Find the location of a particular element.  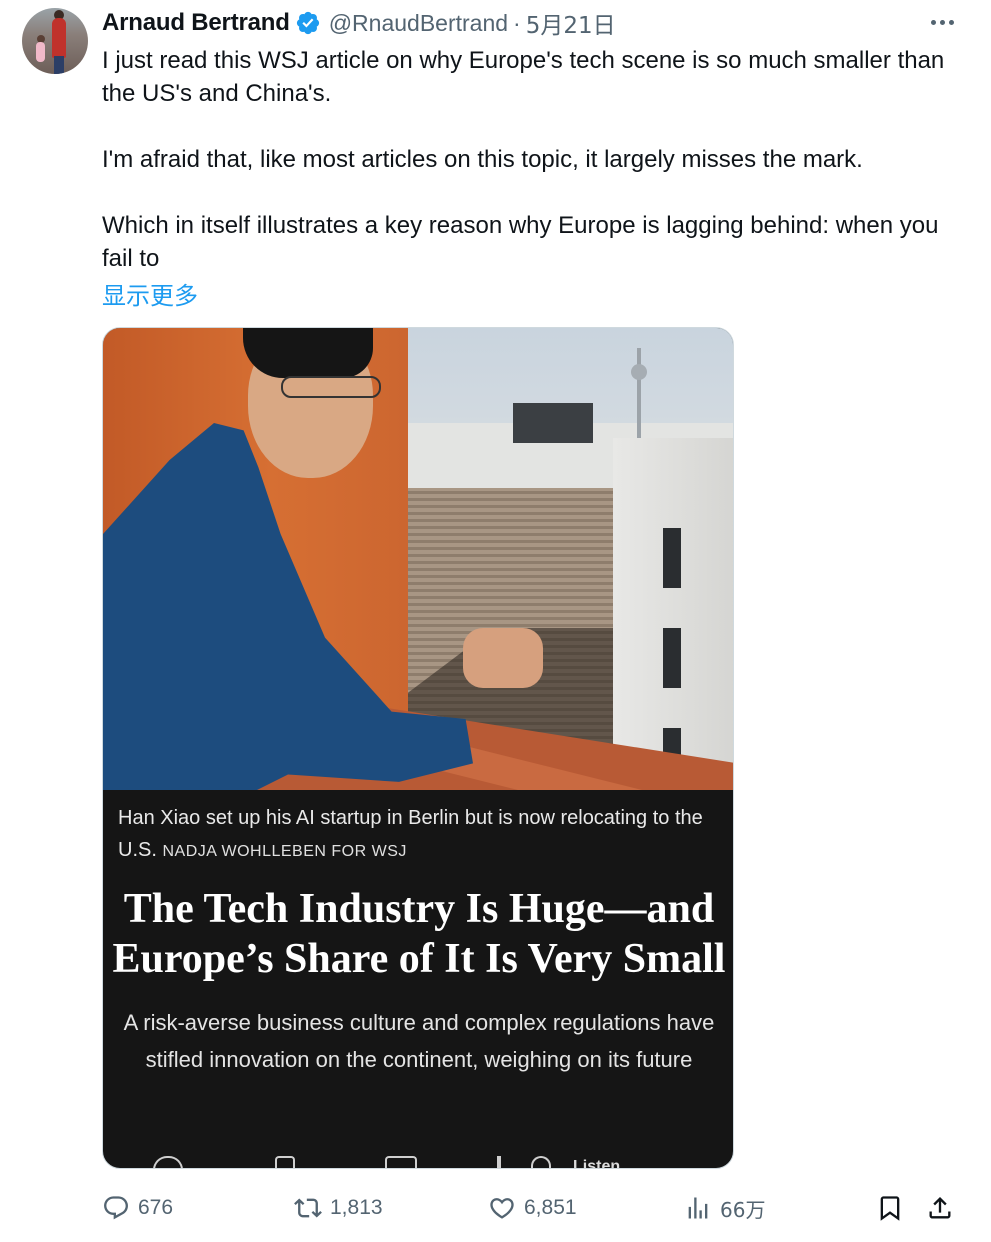

article-toolbar: Listen is located at coordinates (418, 1159).